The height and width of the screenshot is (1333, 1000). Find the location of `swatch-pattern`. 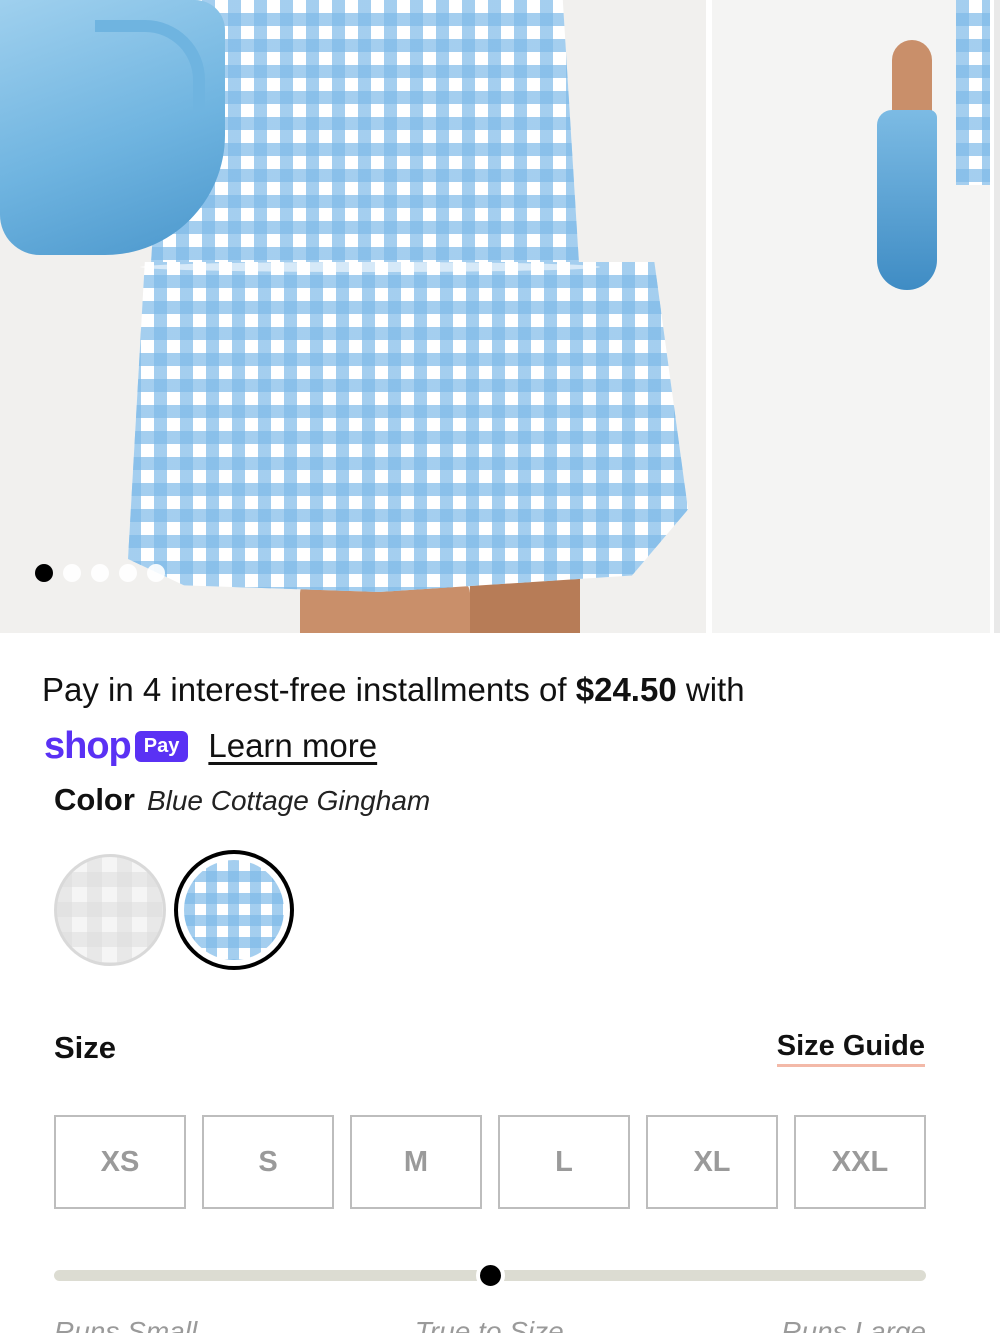

swatch-pattern is located at coordinates (234, 910).